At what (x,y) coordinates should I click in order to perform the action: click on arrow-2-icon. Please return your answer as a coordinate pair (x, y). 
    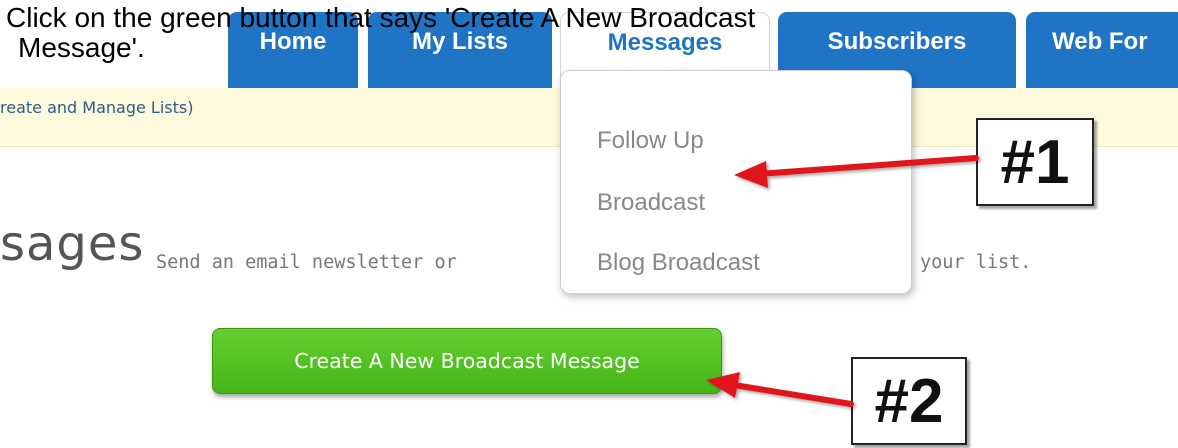
    Looking at the image, I should click on (780, 389).